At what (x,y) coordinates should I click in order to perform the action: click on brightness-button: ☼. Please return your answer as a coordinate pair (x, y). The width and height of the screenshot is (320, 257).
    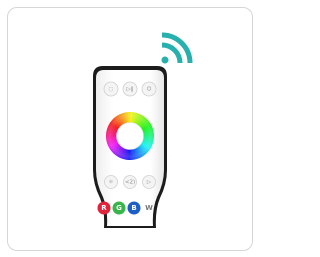
    Looking at the image, I should click on (111, 182).